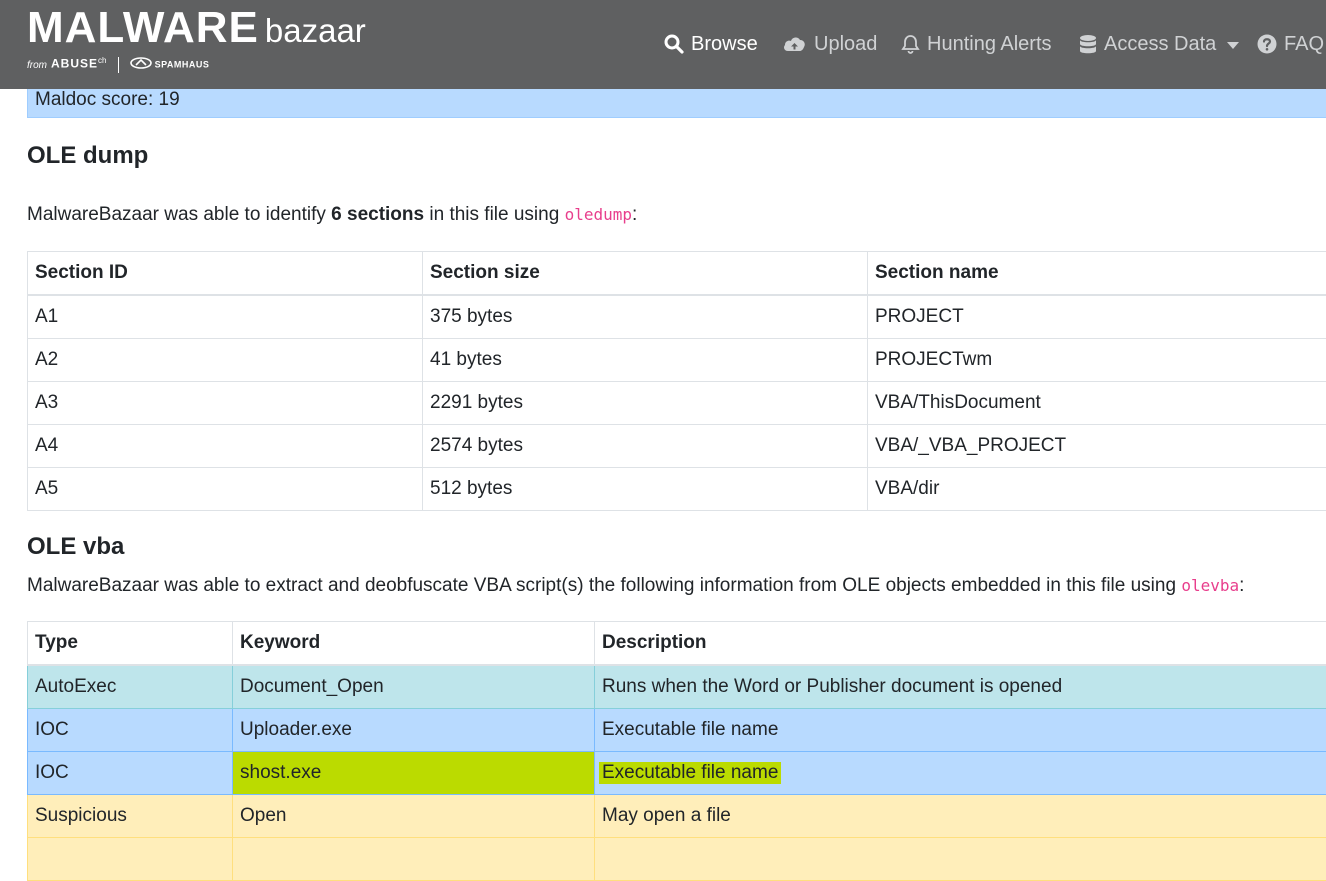 This screenshot has height=881, width=1326. I want to click on col-header-section-name: Section name, so click(1097, 274).